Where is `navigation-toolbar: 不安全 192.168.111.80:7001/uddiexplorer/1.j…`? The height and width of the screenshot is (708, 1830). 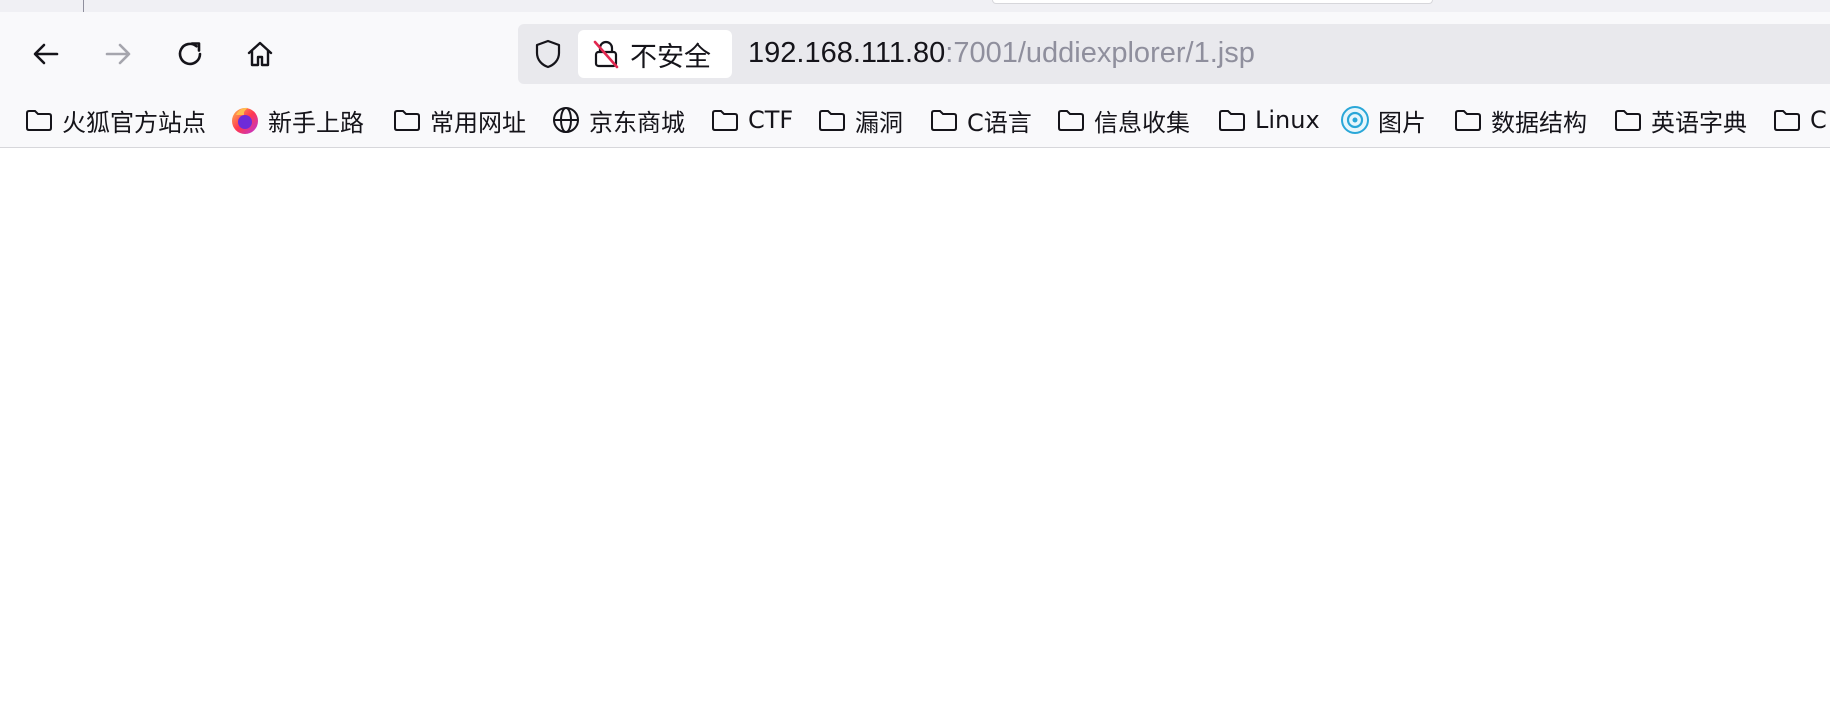 navigation-toolbar: 不安全 192.168.111.80:7001/uddiexplorer/1.j… is located at coordinates (915, 52).